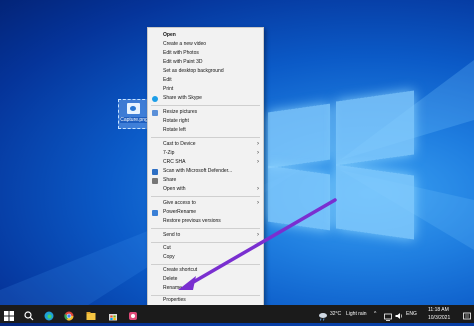  I want to click on menu-item-label: Create a new video, so click(185, 44).